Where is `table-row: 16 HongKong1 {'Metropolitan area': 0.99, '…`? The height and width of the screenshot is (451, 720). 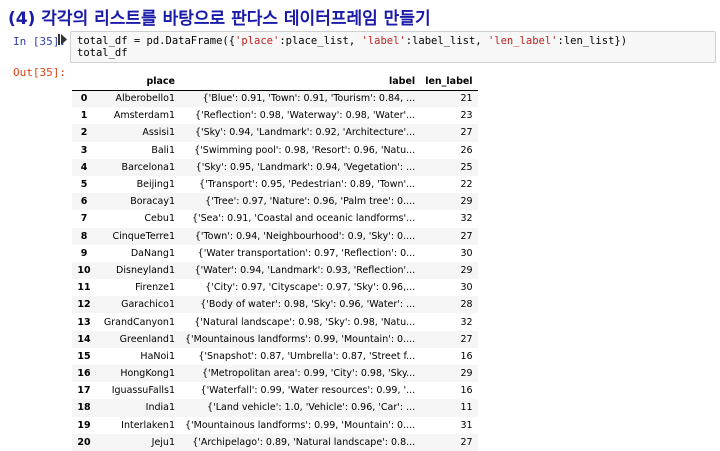
table-row: 16 HongKong1 {'Metropolitan area': 0.99, '… is located at coordinates (275, 374).